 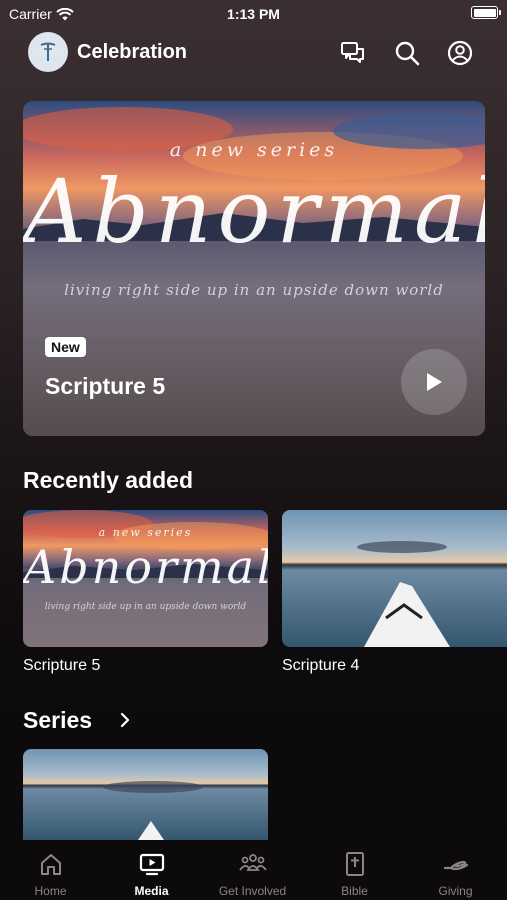 What do you see at coordinates (354, 864) in the screenshot?
I see `bible-icon` at bounding box center [354, 864].